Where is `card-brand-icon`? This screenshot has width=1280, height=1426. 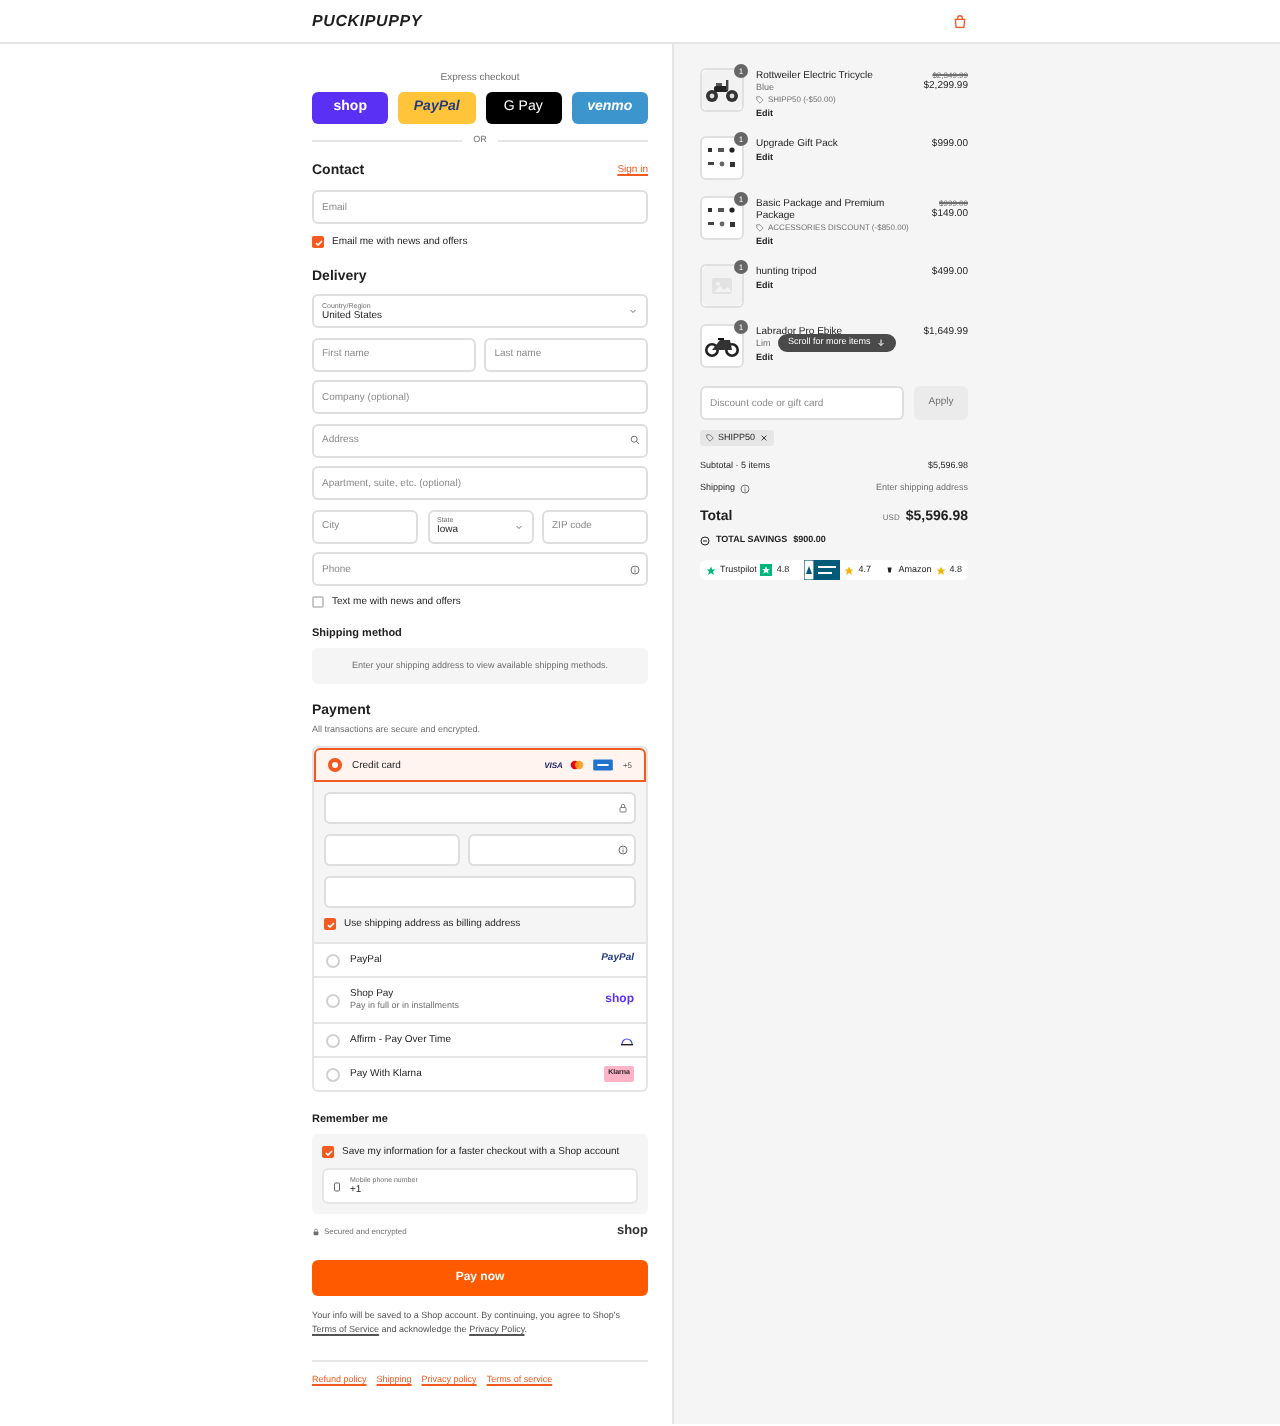
card-brand-icon is located at coordinates (603, 765).